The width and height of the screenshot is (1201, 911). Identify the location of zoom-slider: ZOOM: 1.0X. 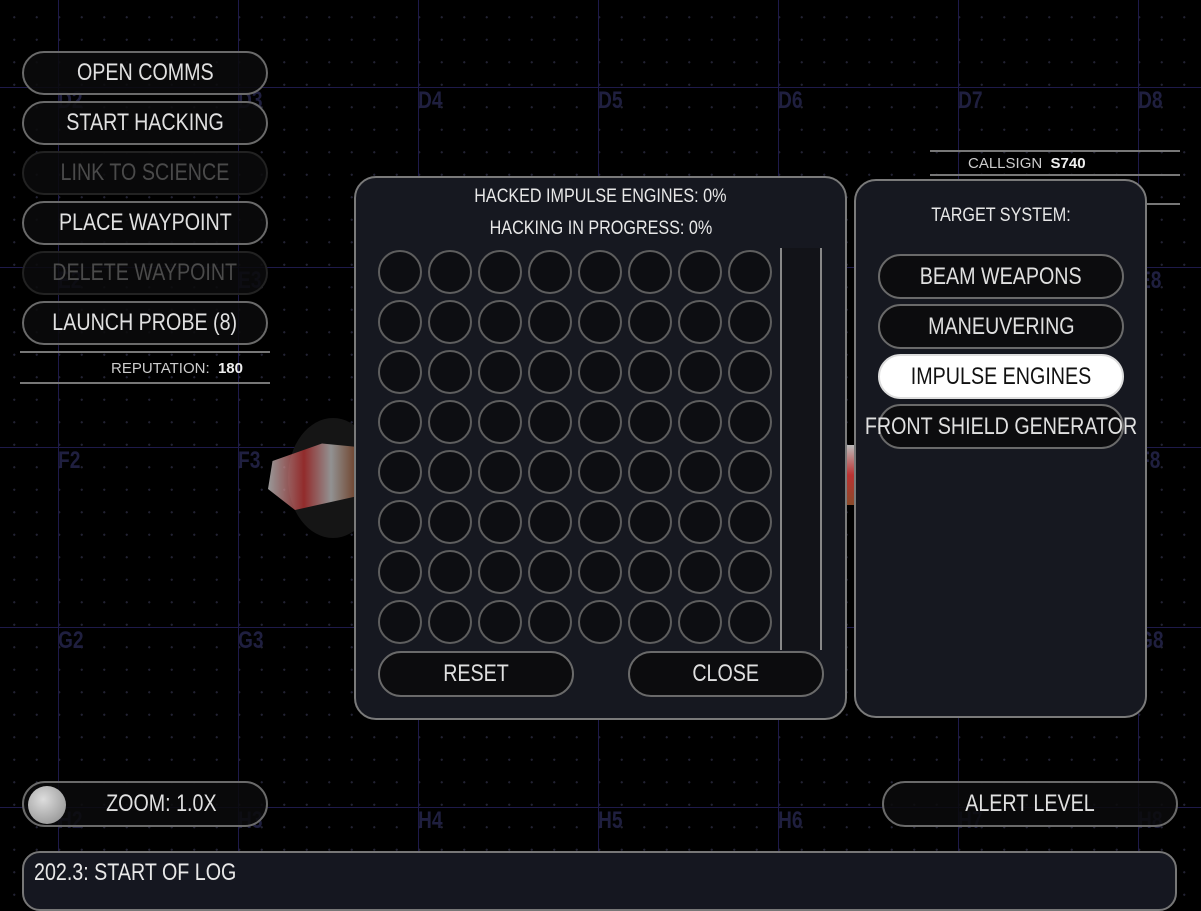
(145, 804).